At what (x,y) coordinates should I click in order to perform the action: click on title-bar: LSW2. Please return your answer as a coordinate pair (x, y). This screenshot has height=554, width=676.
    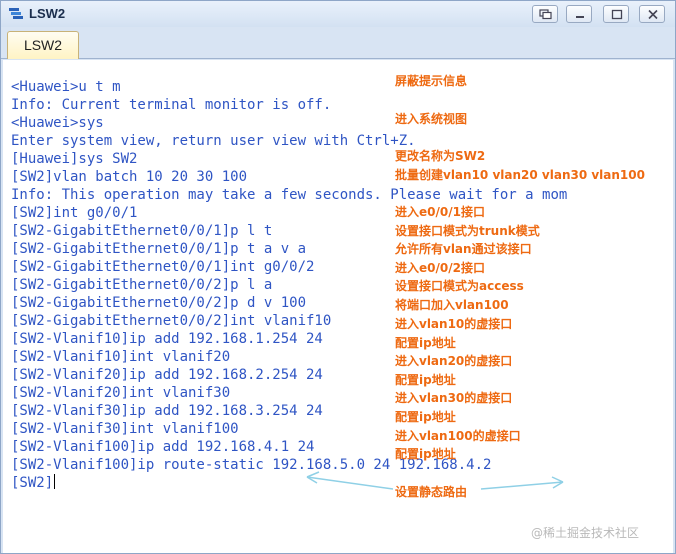
    Looking at the image, I should click on (338, 14).